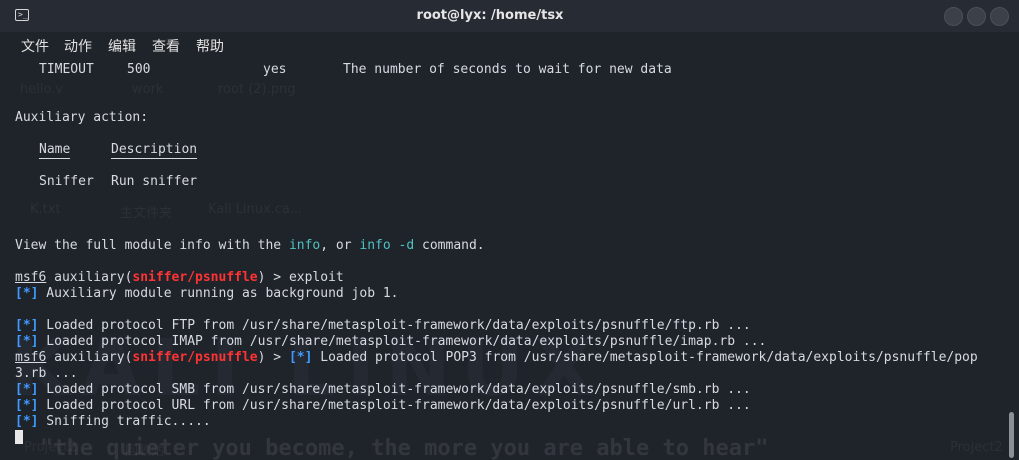 The image size is (1019, 460). Describe the element at coordinates (122, 46) in the screenshot. I see `menu-edit: 编辑` at that location.